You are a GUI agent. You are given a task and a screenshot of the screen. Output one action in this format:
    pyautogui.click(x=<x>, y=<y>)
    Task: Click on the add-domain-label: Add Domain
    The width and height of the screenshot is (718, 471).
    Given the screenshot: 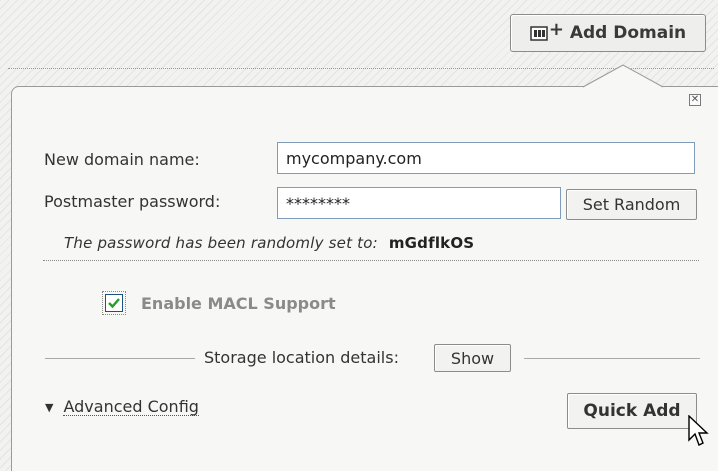 What is the action you would take?
    pyautogui.click(x=628, y=33)
    